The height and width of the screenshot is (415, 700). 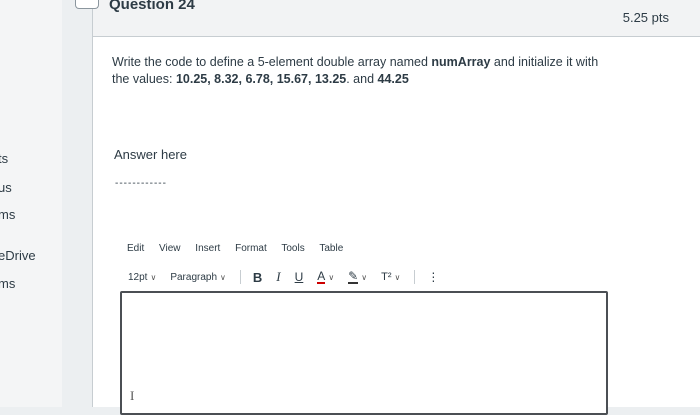 I want to click on menu-format: Format, so click(x=251, y=248).